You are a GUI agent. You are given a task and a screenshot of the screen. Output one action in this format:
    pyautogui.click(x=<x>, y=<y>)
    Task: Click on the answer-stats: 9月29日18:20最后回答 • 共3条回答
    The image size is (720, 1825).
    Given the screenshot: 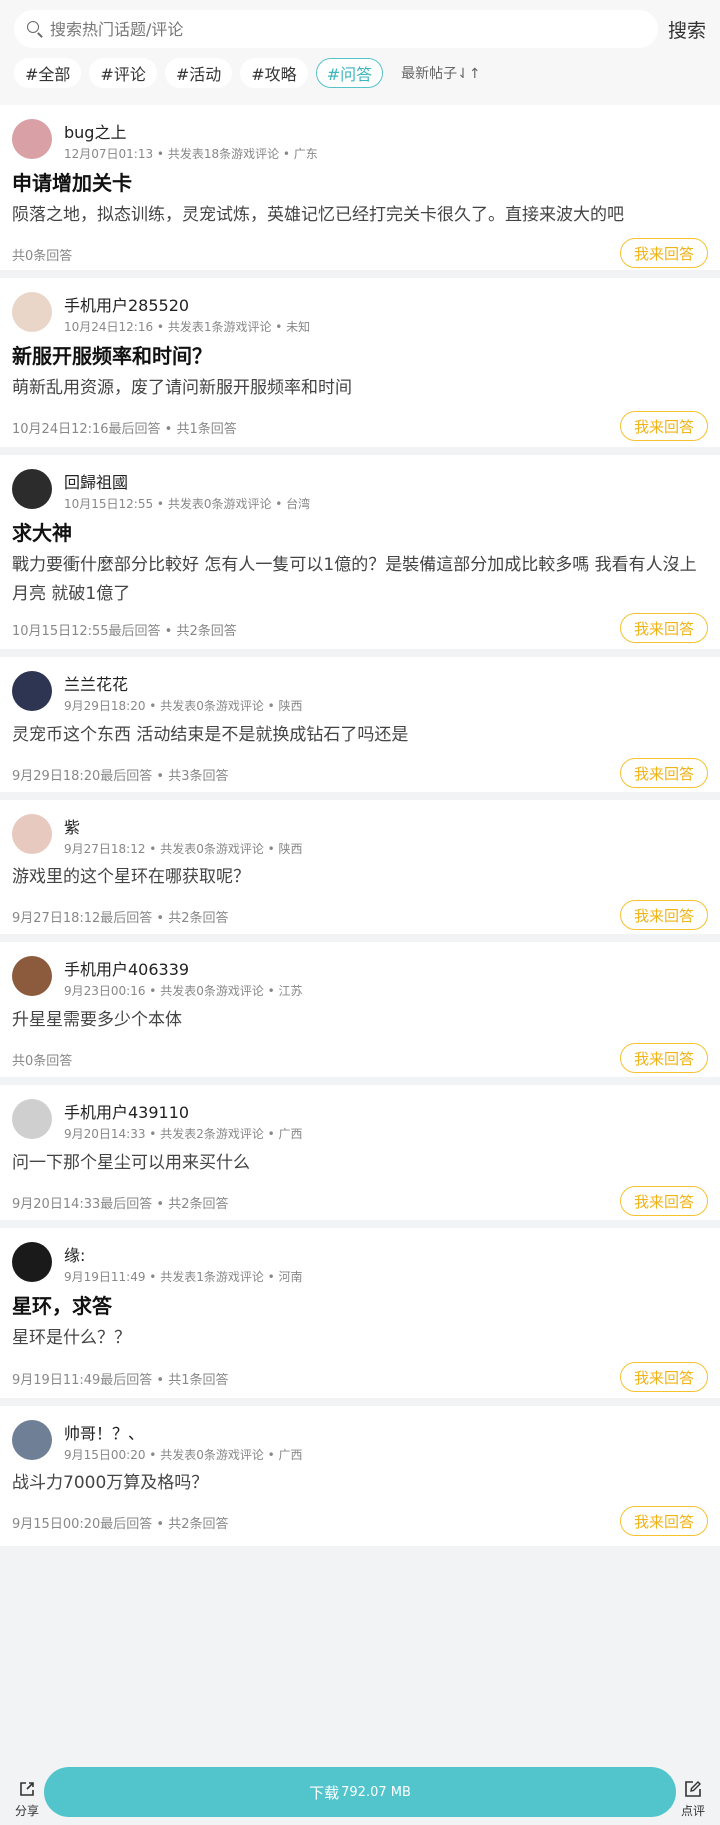 What is the action you would take?
    pyautogui.click(x=120, y=776)
    